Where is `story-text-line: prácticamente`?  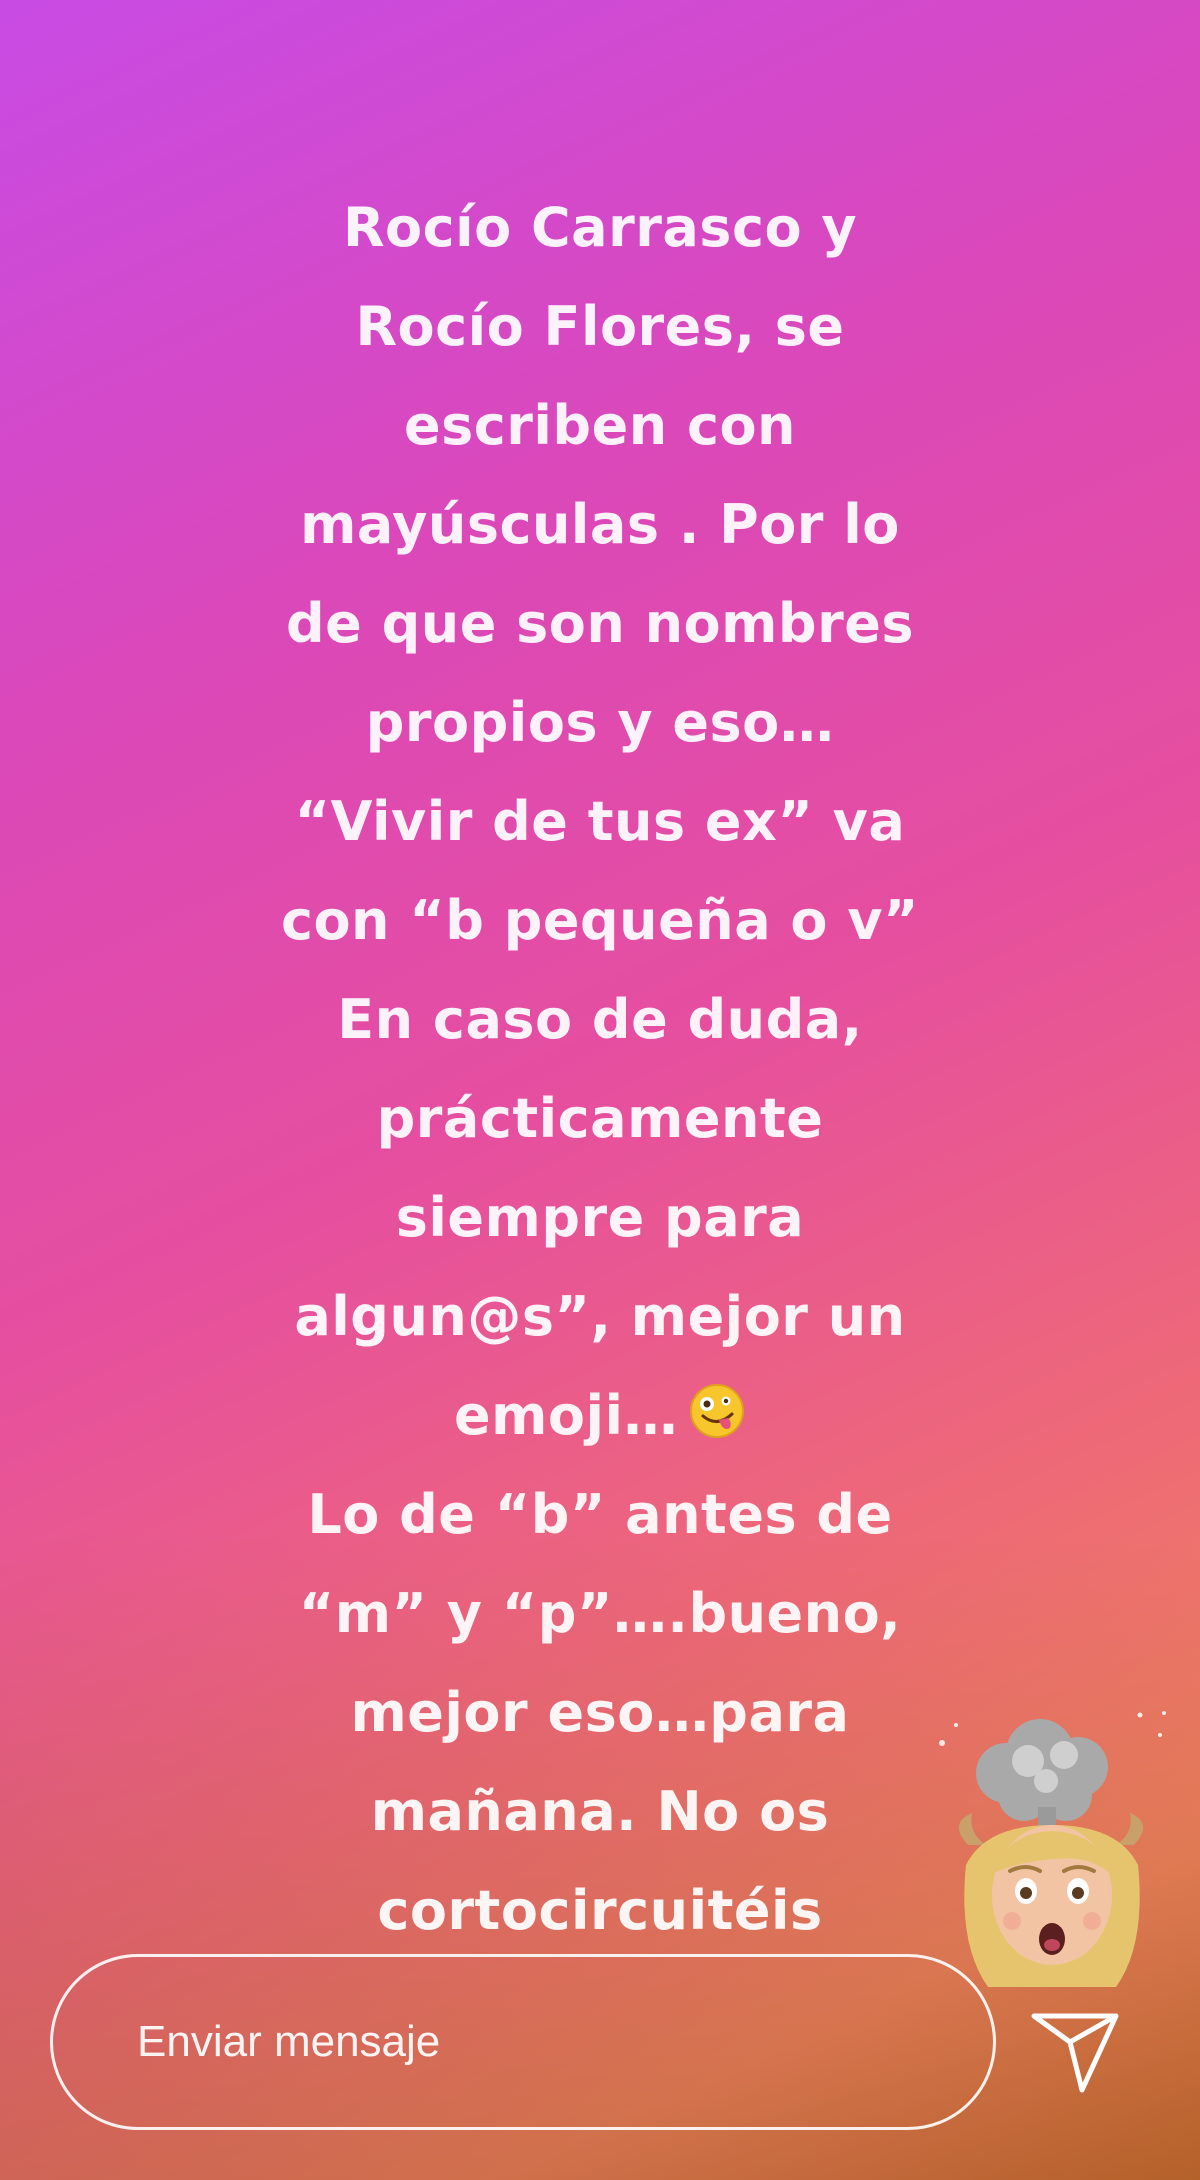 story-text-line: prácticamente is located at coordinates (600, 1118).